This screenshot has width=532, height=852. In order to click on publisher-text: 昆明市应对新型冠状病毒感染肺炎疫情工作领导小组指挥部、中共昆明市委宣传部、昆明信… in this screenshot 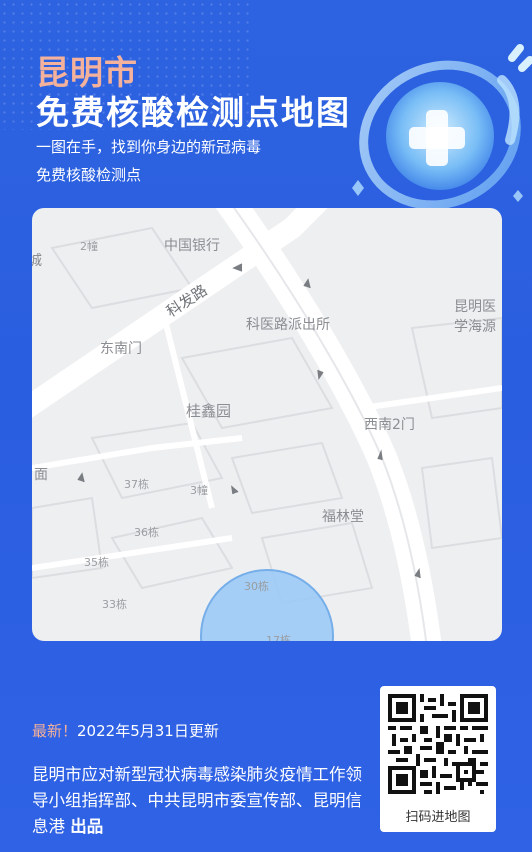, I will do `click(202, 801)`.